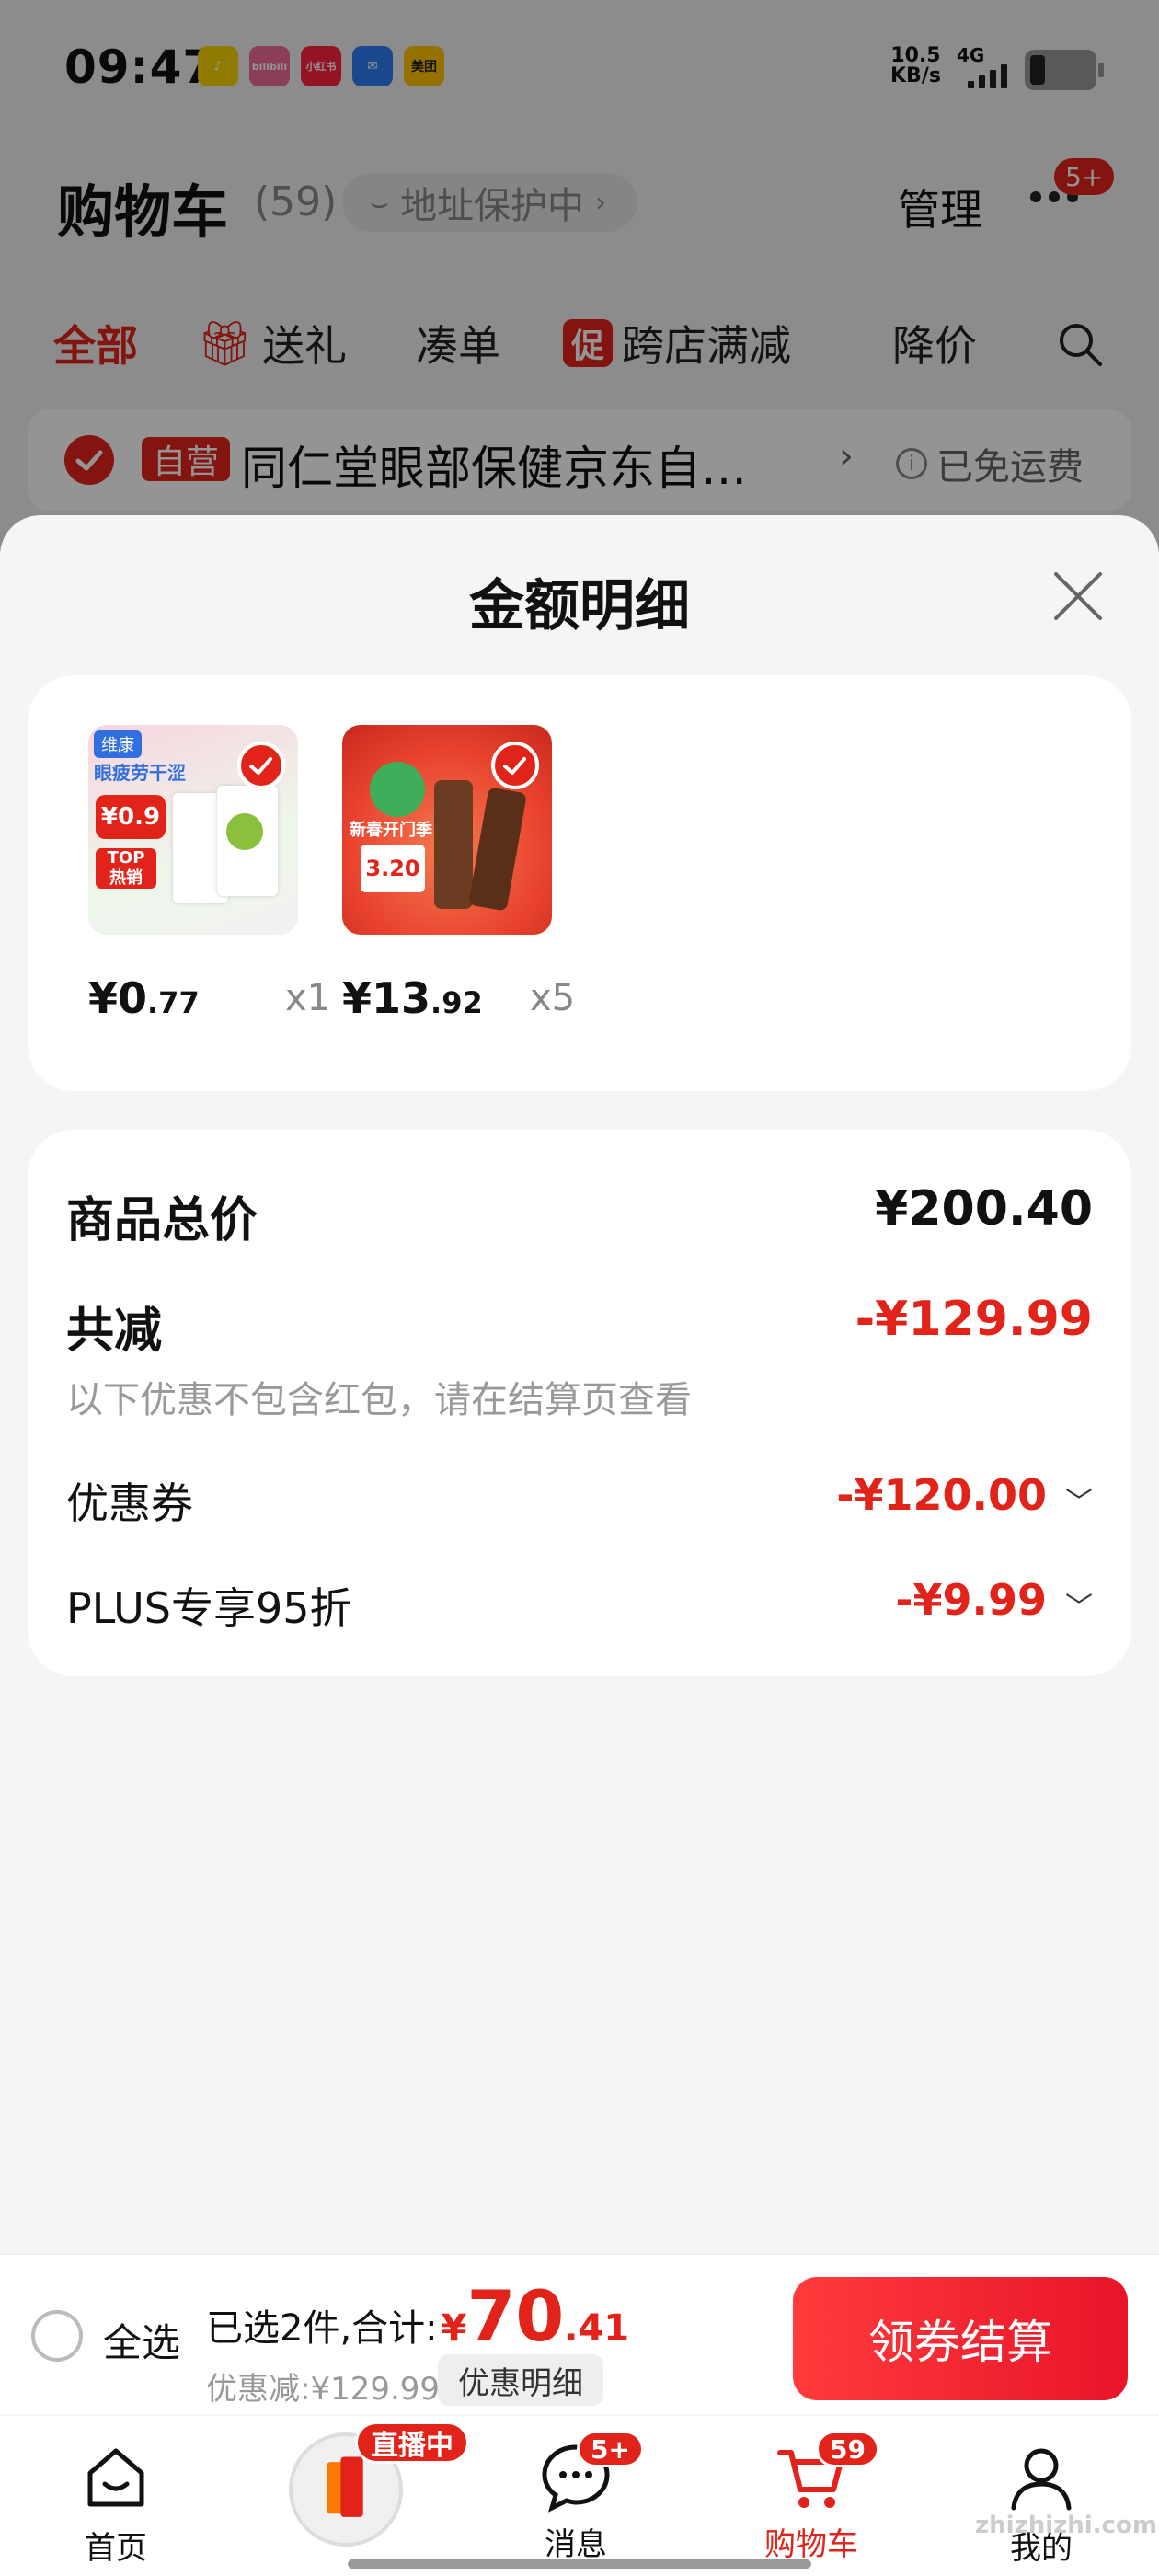 The image size is (1159, 2576). I want to click on live-badge: 直播中, so click(412, 2442).